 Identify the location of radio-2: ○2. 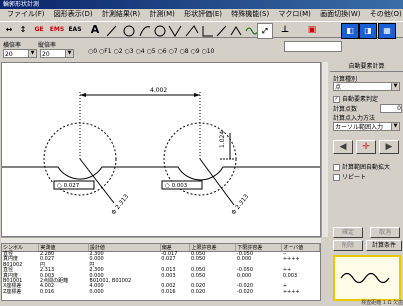
(117, 51).